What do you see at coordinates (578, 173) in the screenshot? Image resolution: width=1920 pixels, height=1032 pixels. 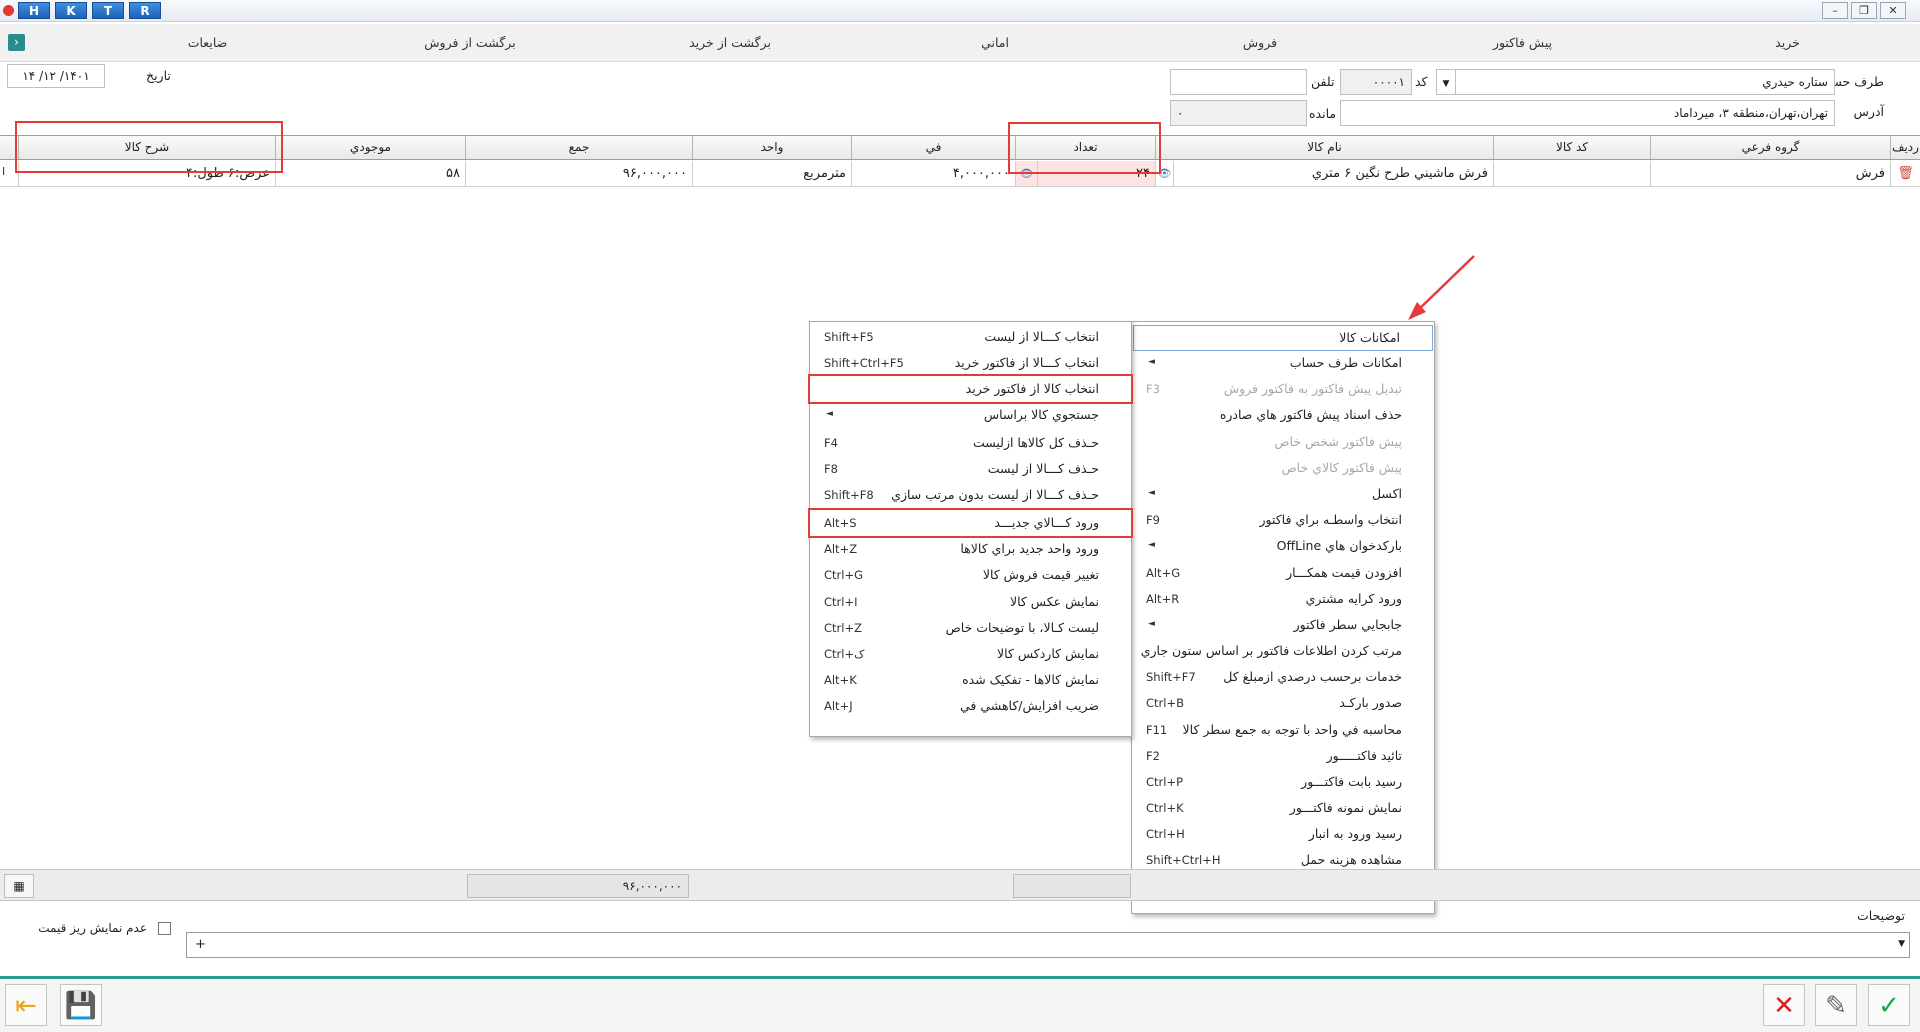 I see `cell-total: ۹۶,۰۰۰,۰۰۰` at bounding box center [578, 173].